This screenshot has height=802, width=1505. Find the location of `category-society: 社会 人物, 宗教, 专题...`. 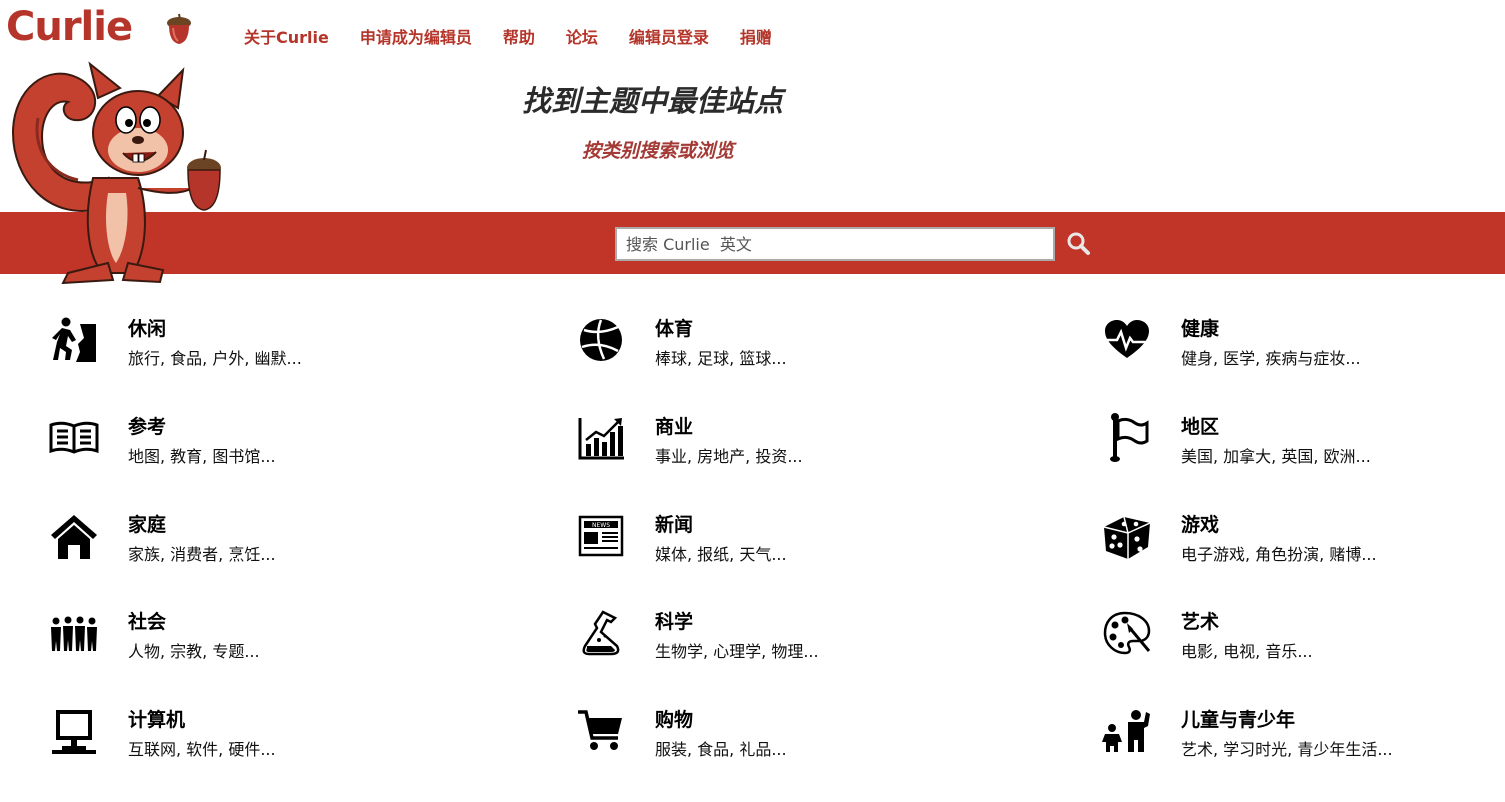

category-society: 社会 人物, 宗教, 专题... is located at coordinates (258, 647).